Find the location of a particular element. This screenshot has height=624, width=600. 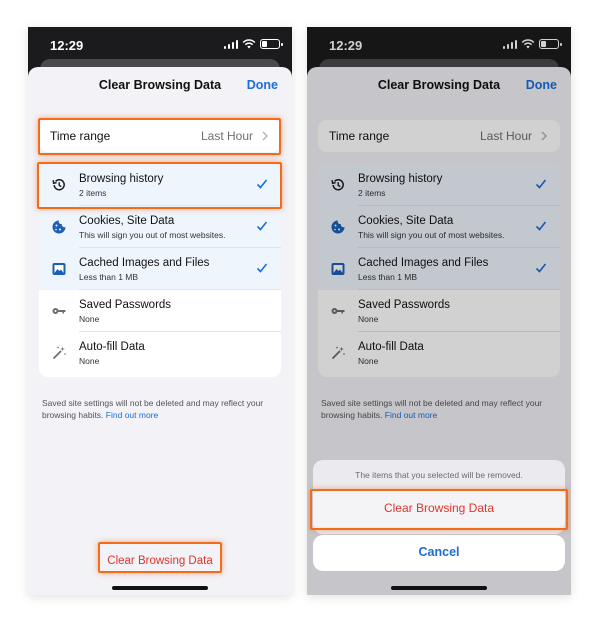

clear-browsing-data-container: Clear Browsing Data is located at coordinates (160, 561).